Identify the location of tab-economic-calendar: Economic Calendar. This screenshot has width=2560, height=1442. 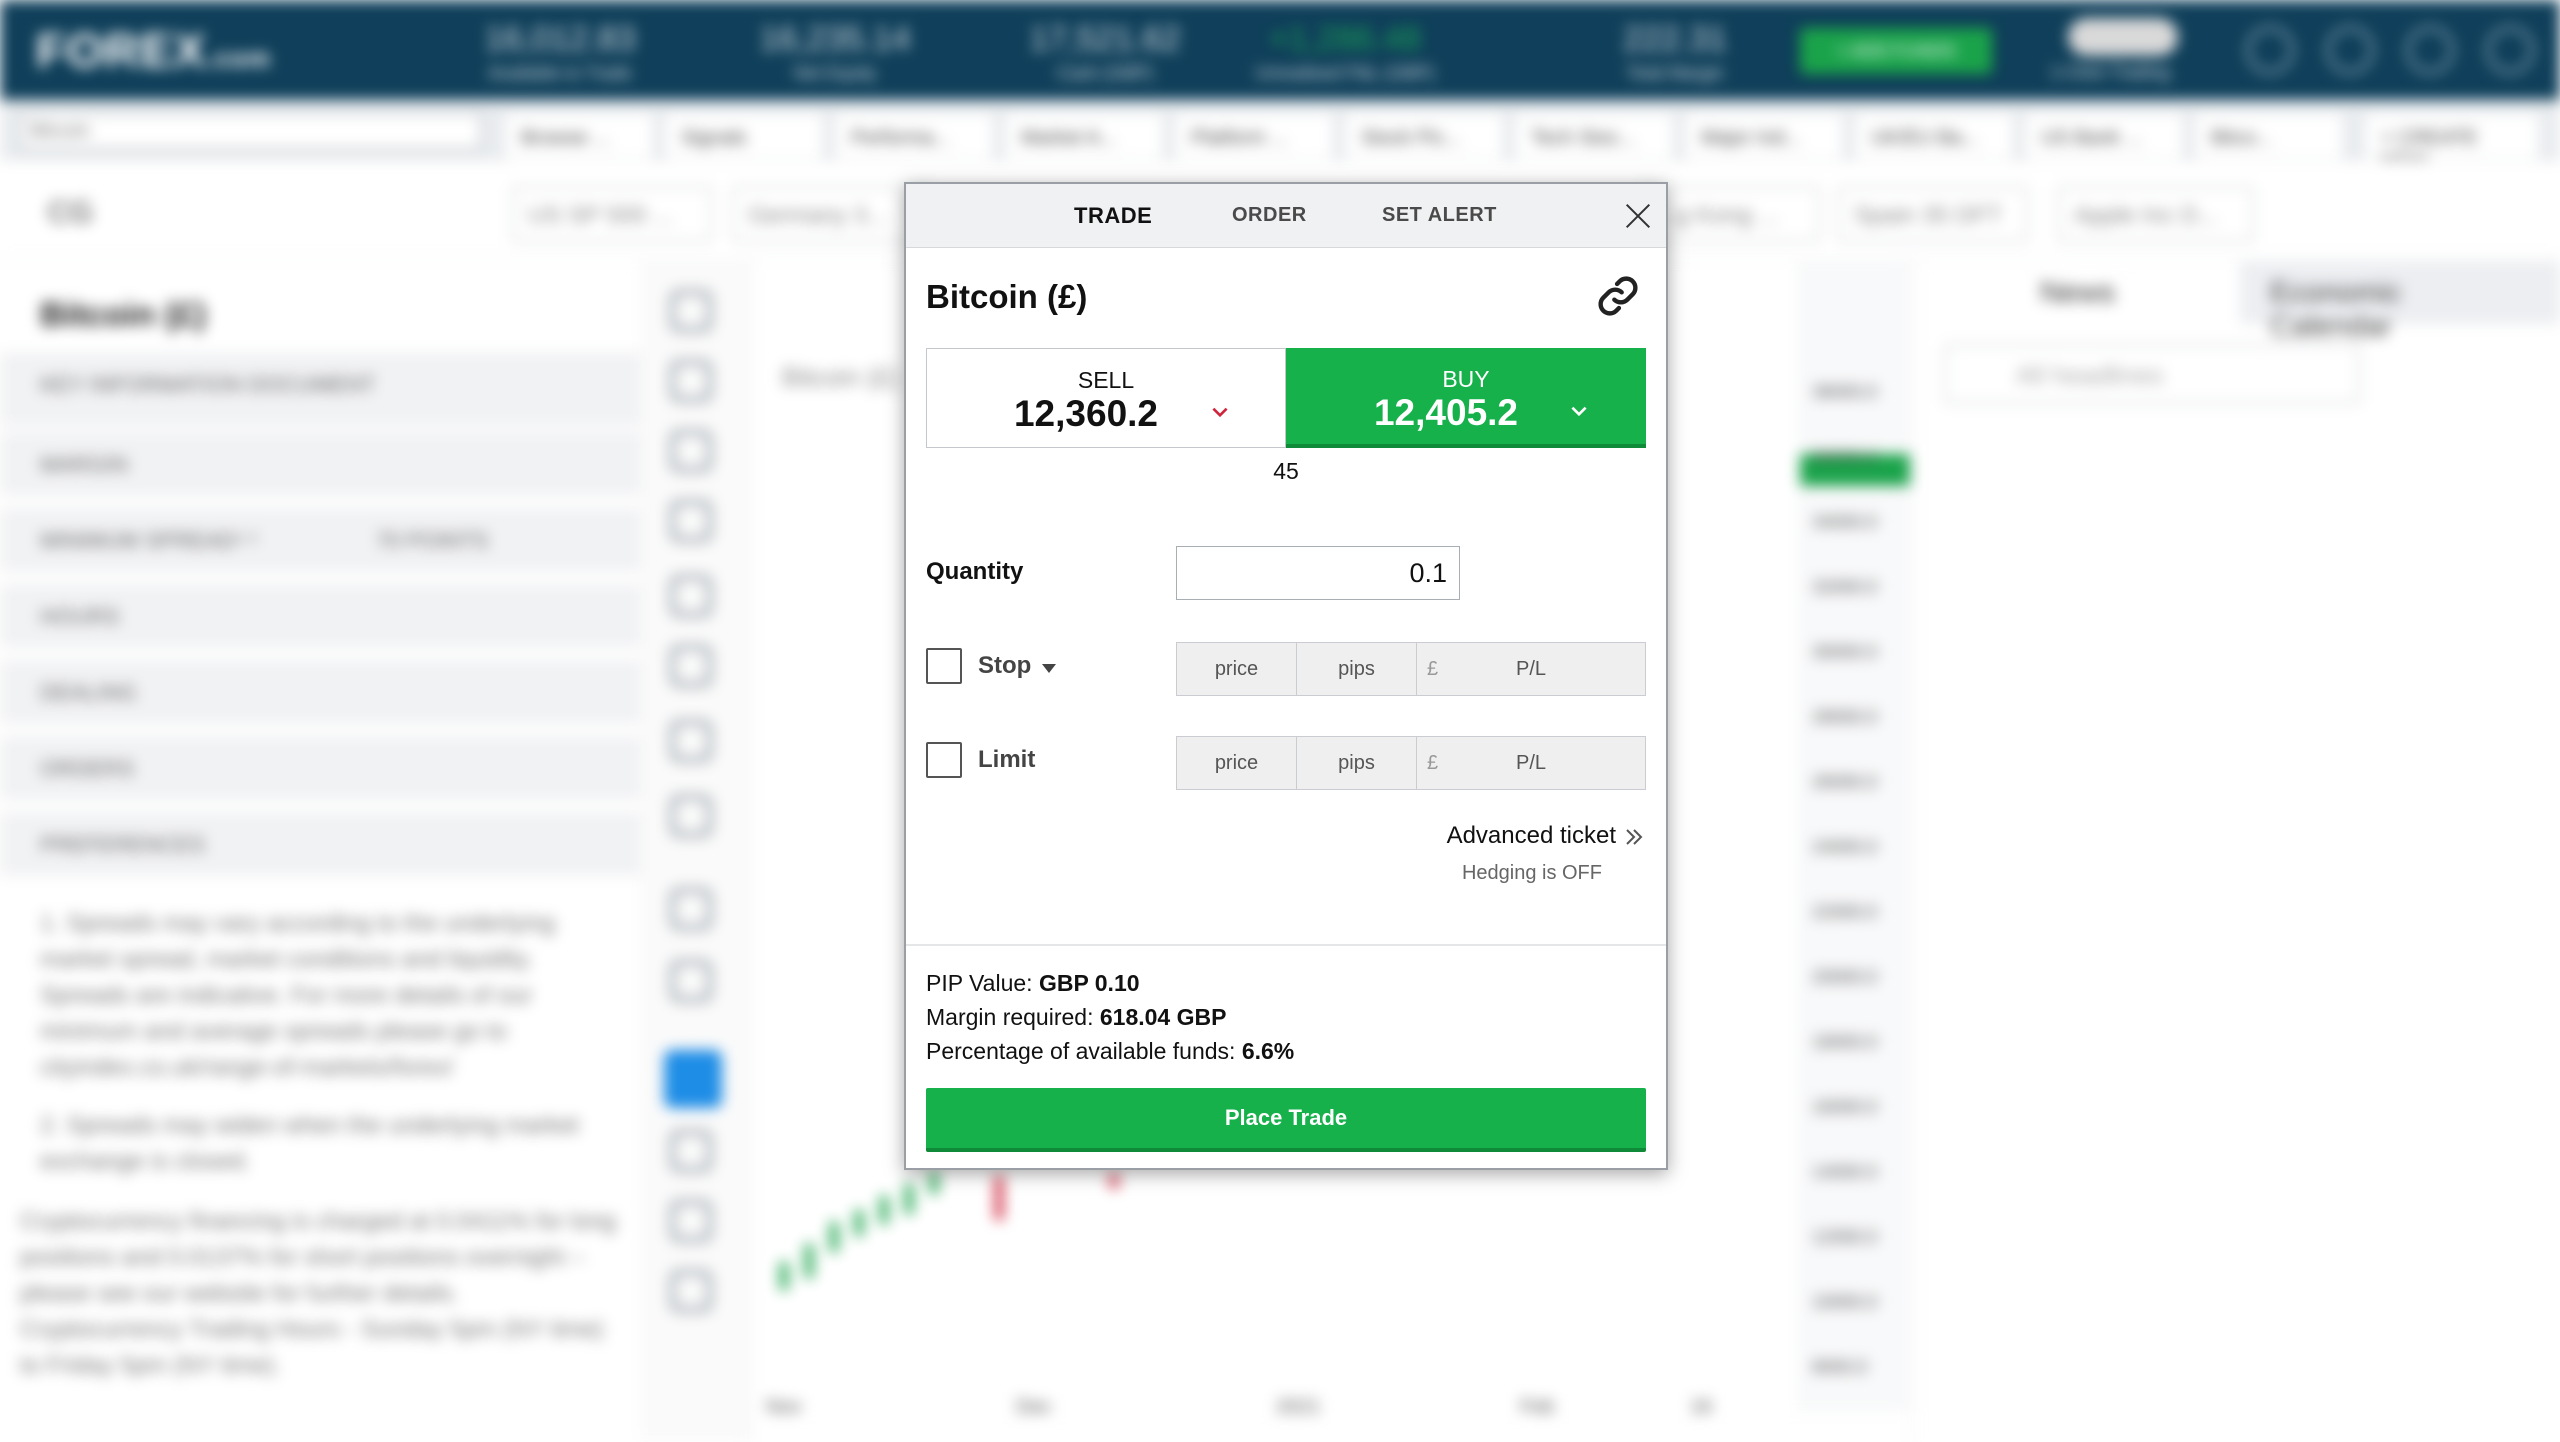
(2400, 302).